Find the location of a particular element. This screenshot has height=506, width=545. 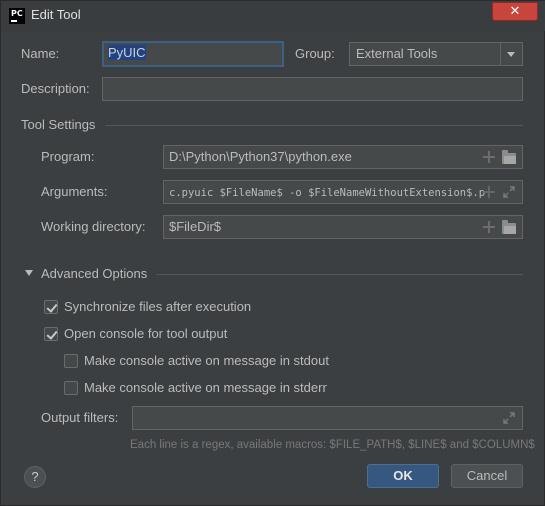

group-select: External Tools is located at coordinates (436, 54).